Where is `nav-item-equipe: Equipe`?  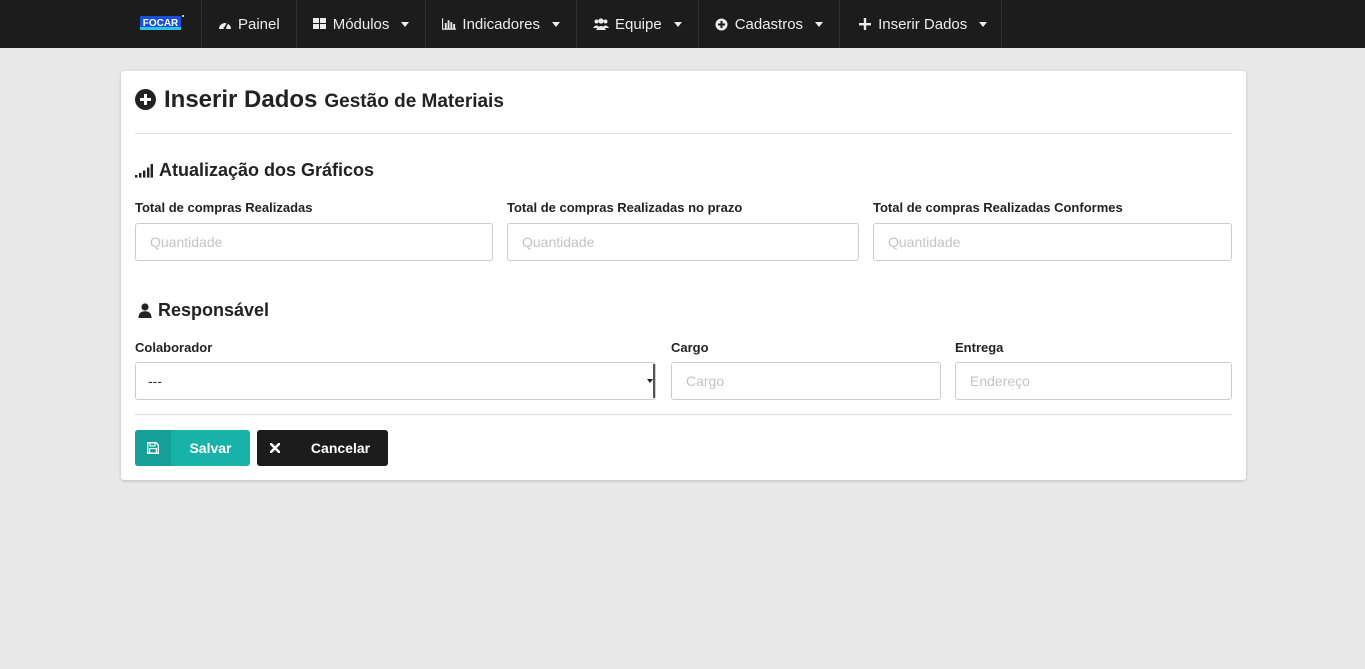 nav-item-equipe: Equipe is located at coordinates (636, 24).